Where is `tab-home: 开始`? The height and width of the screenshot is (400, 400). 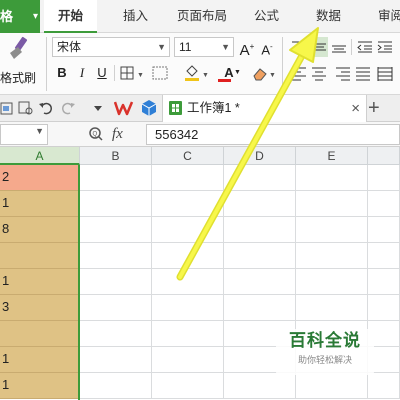 tab-home: 开始 is located at coordinates (71, 16).